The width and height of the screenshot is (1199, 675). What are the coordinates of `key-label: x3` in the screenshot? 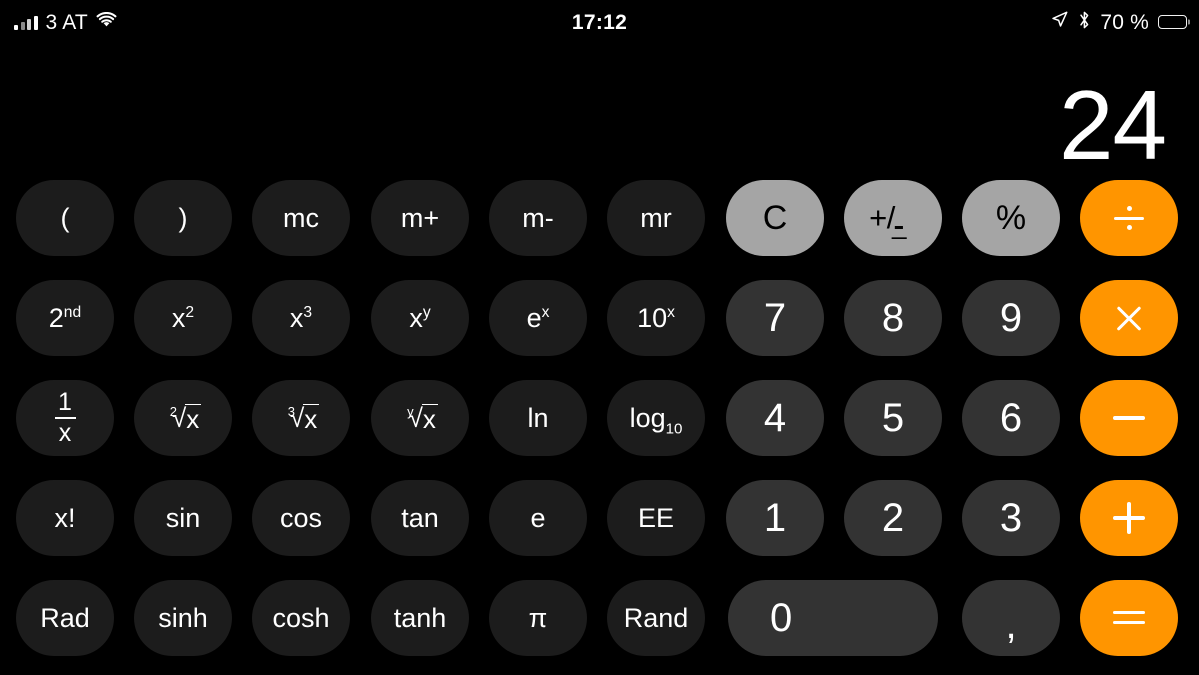 It's located at (301, 317).